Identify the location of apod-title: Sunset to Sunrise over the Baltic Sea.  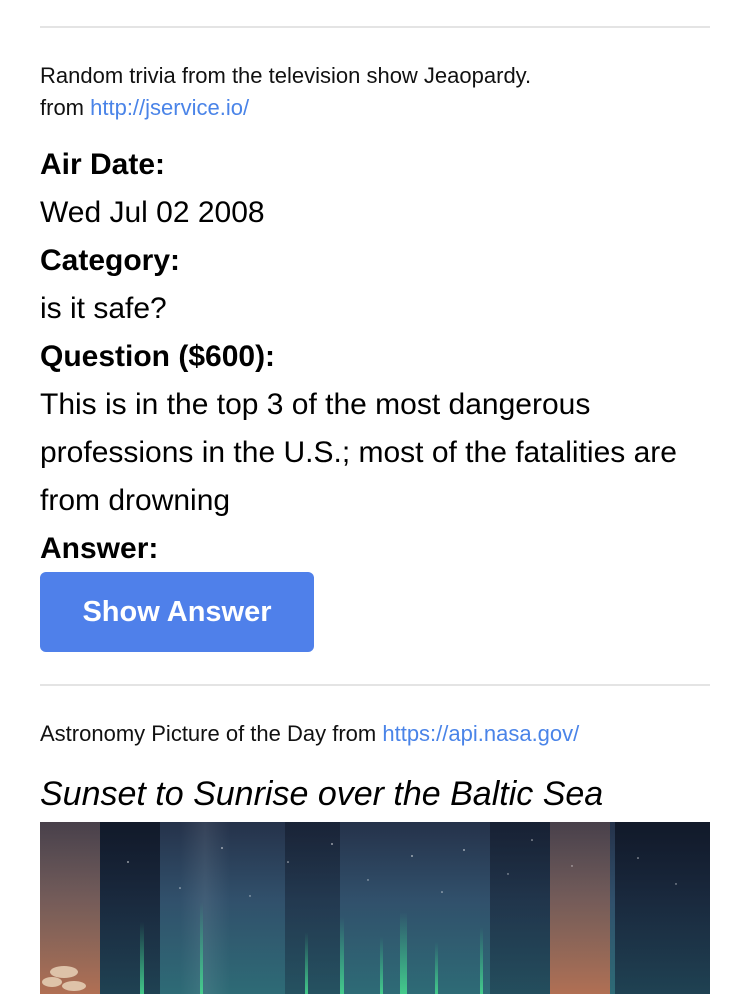
(322, 794).